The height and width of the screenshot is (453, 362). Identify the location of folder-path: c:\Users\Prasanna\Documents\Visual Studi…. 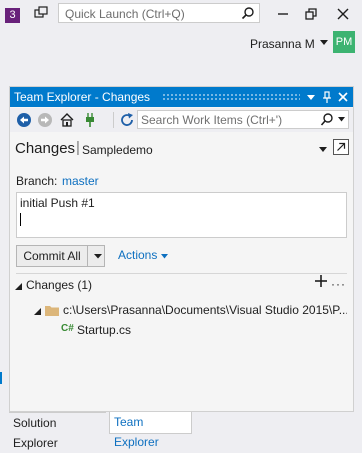
(205, 310).